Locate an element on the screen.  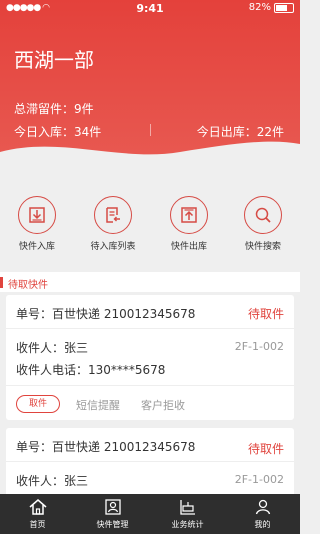
section-accent-bar is located at coordinates (1, 282).